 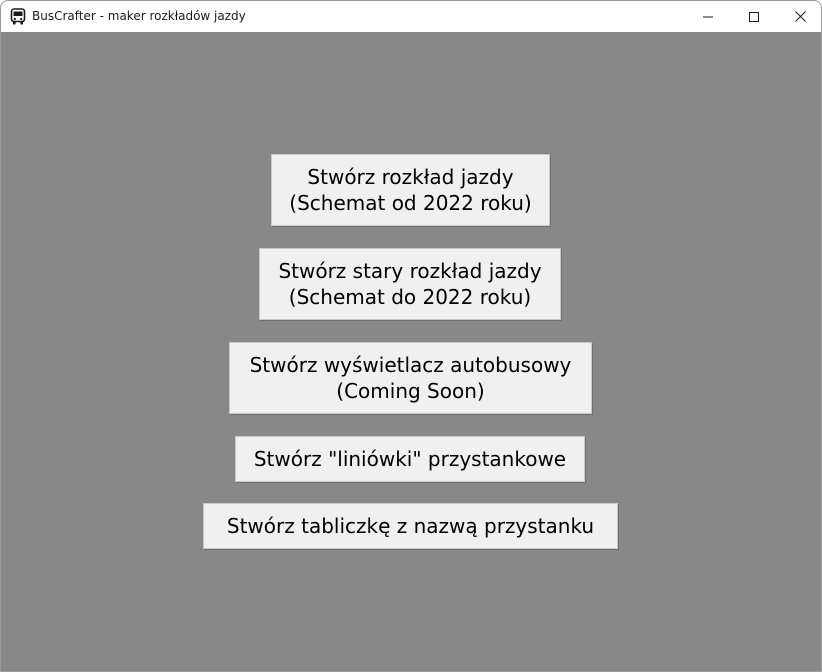 I want to click on button-label-line2: (Coming Soon), so click(x=410, y=391).